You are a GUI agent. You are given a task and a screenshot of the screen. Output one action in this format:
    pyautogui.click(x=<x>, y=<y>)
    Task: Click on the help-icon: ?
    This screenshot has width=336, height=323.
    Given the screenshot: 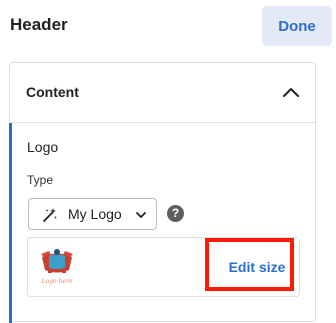 What is the action you would take?
    pyautogui.click(x=175, y=213)
    